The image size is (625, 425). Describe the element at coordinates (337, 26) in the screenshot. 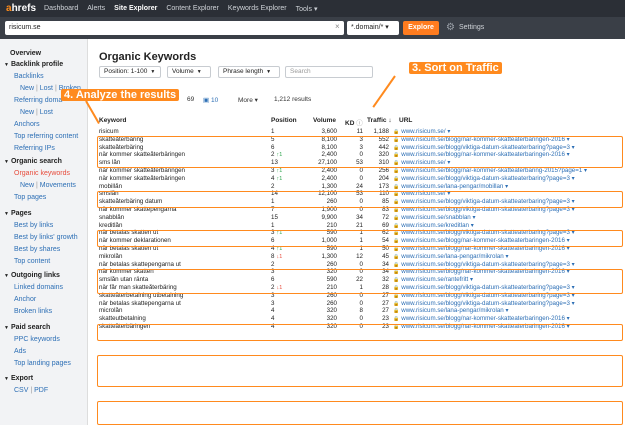

I see `clear-icon: ×` at that location.